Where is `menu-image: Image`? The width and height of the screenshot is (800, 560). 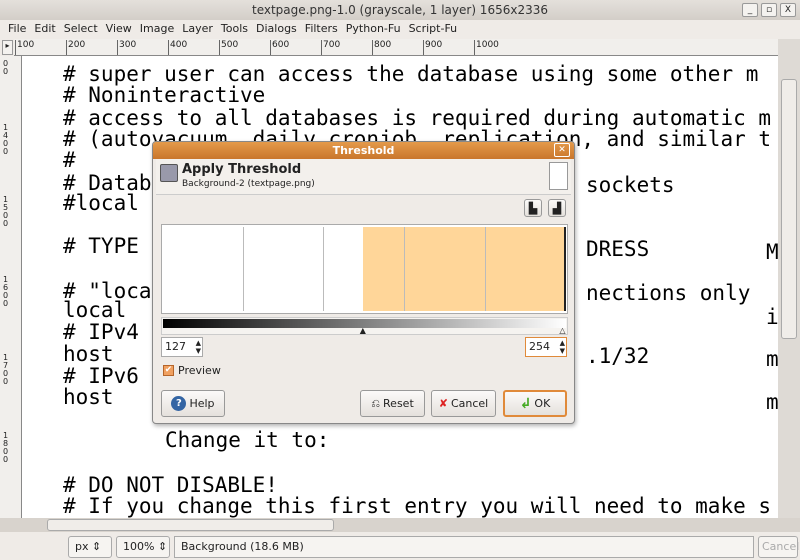 menu-image: Image is located at coordinates (157, 29).